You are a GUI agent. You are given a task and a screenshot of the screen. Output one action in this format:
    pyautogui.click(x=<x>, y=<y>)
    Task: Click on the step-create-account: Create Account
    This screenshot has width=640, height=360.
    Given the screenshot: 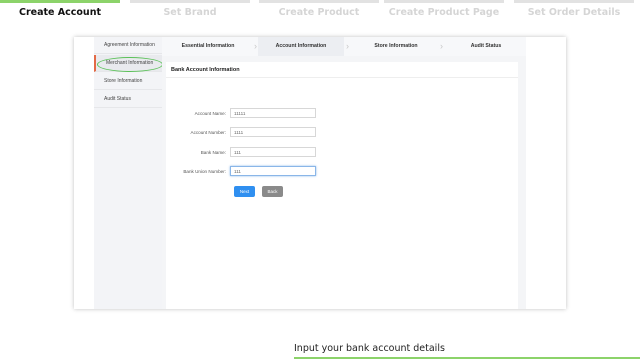 What is the action you would take?
    pyautogui.click(x=60, y=12)
    